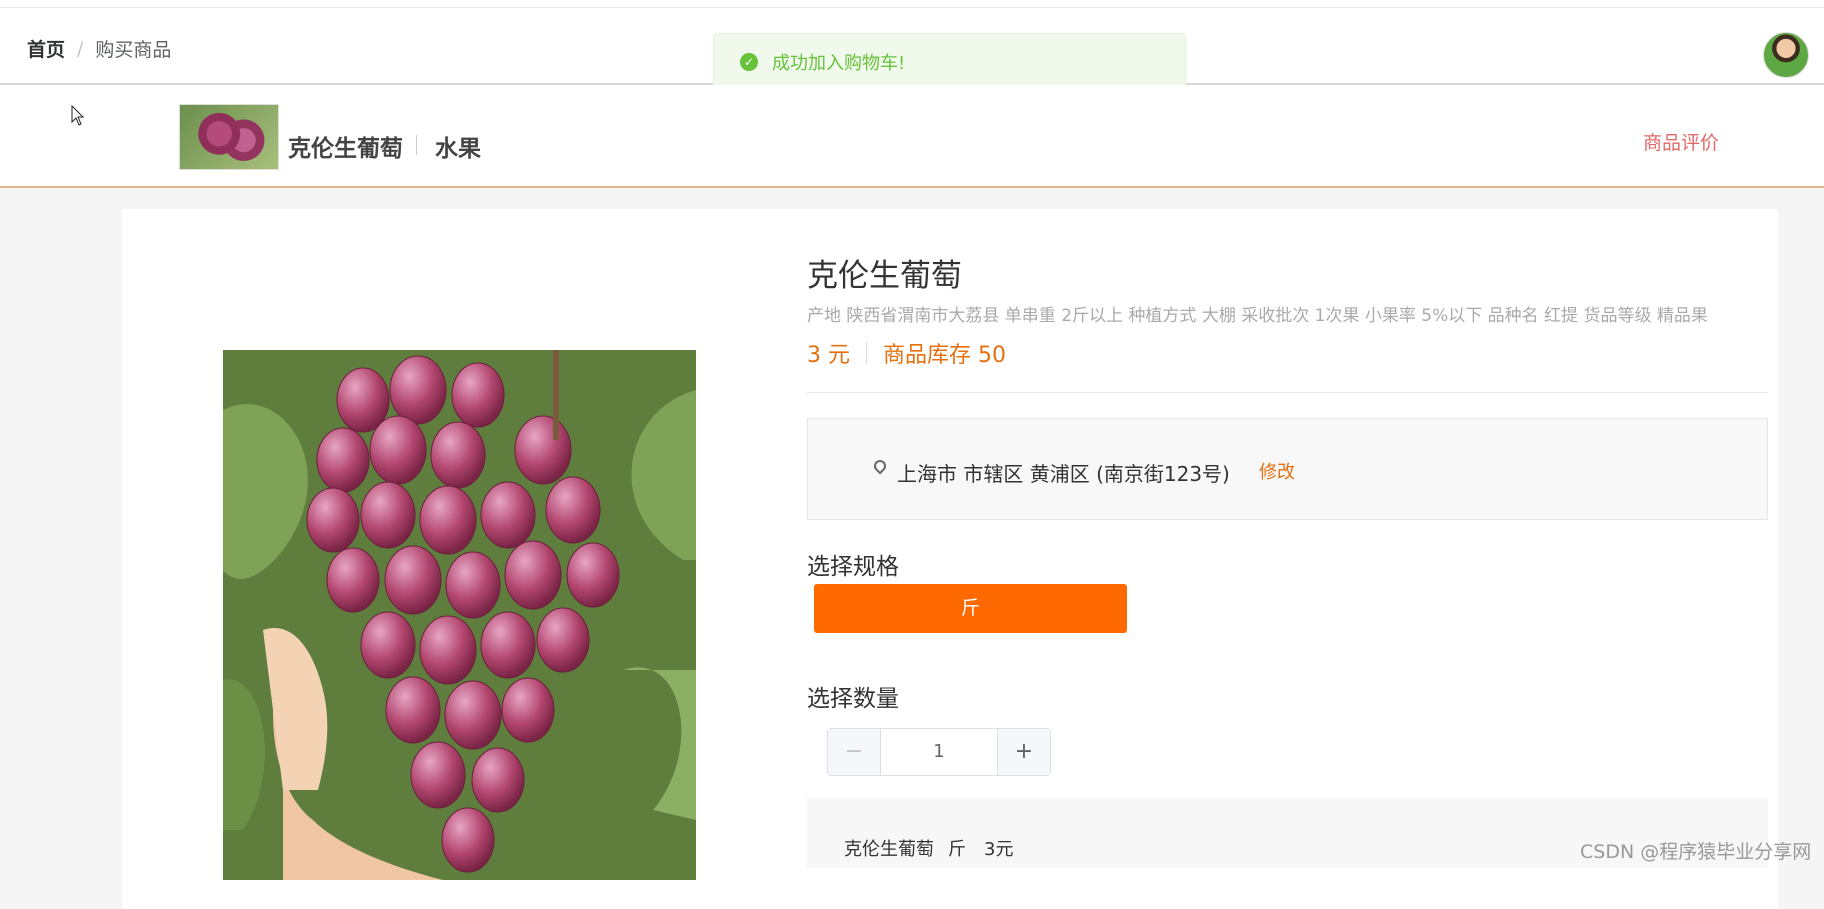 This screenshot has width=1824, height=909. Describe the element at coordinates (999, 849) in the screenshot. I see `summary-price: 3元` at that location.